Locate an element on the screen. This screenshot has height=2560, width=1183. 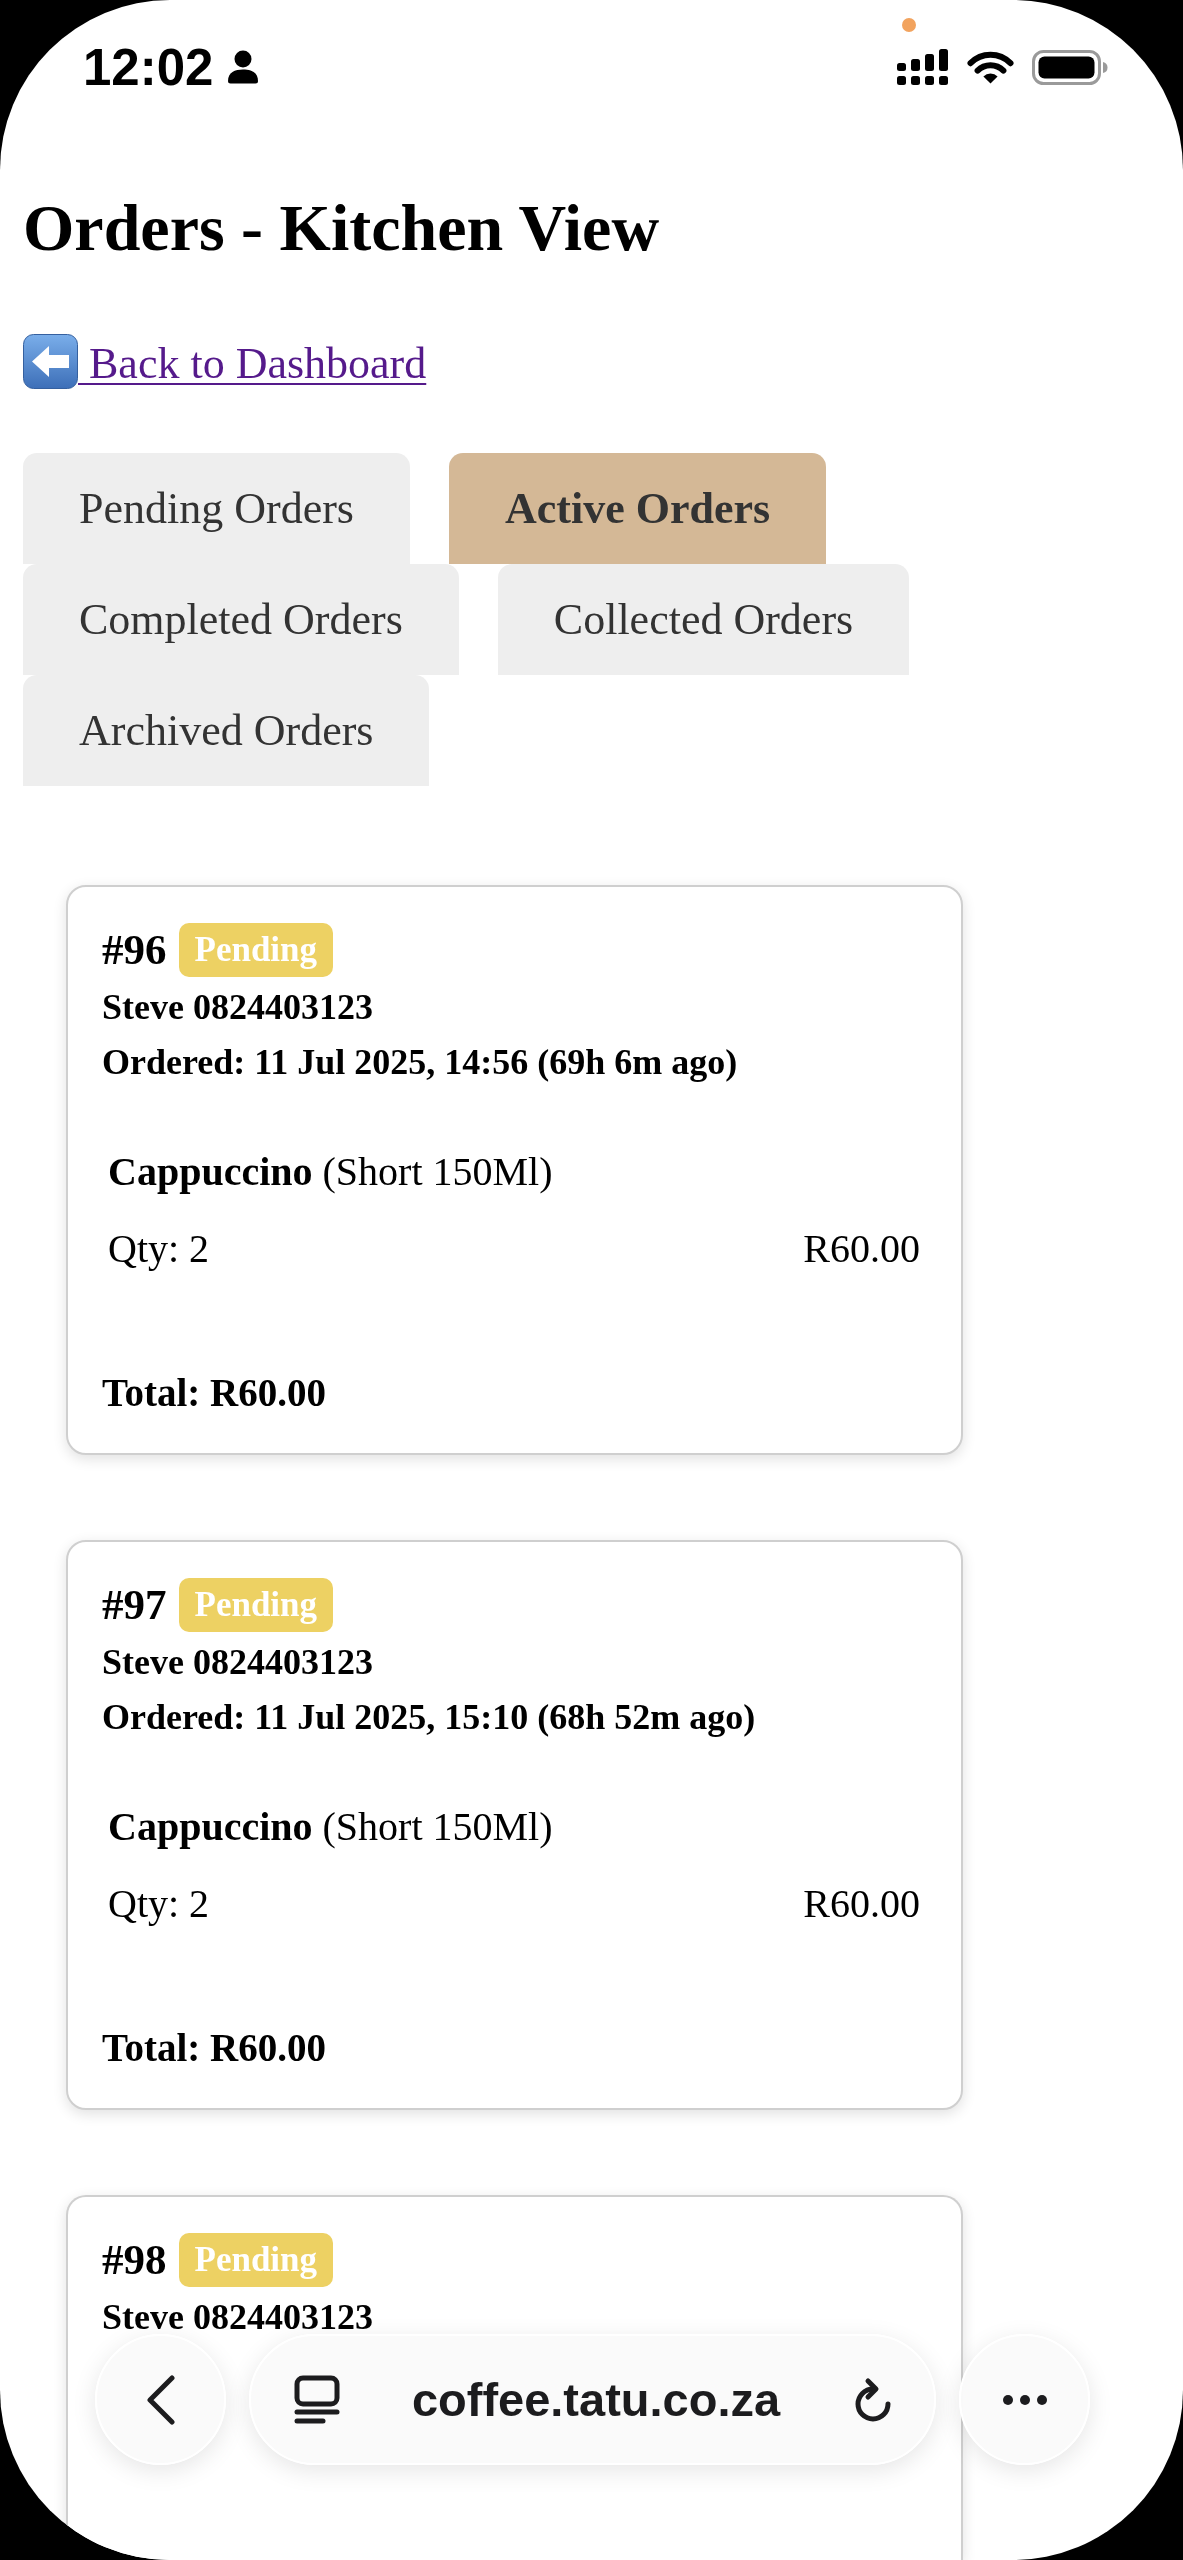
page-title: Orders - Kitchen View is located at coordinates (342, 227).